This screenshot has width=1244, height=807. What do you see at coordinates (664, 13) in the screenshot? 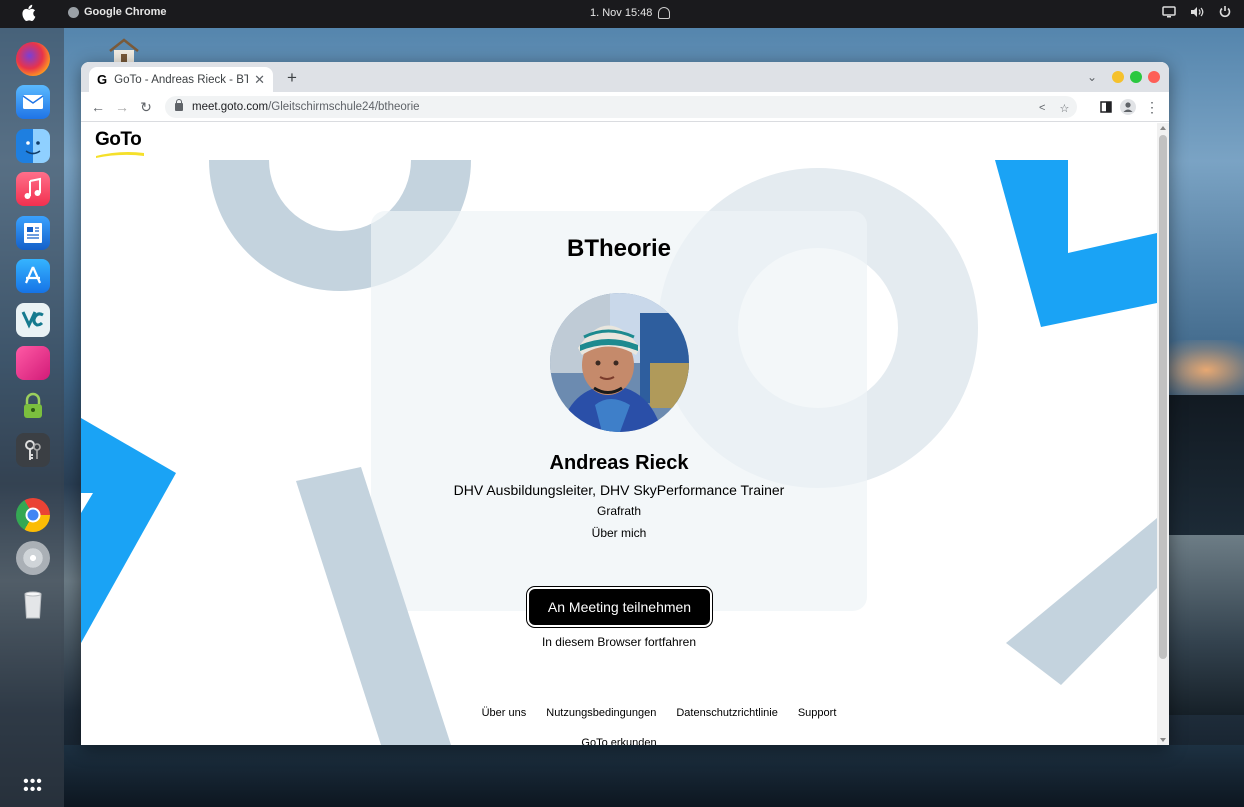
I see `alarm-icon` at bounding box center [664, 13].